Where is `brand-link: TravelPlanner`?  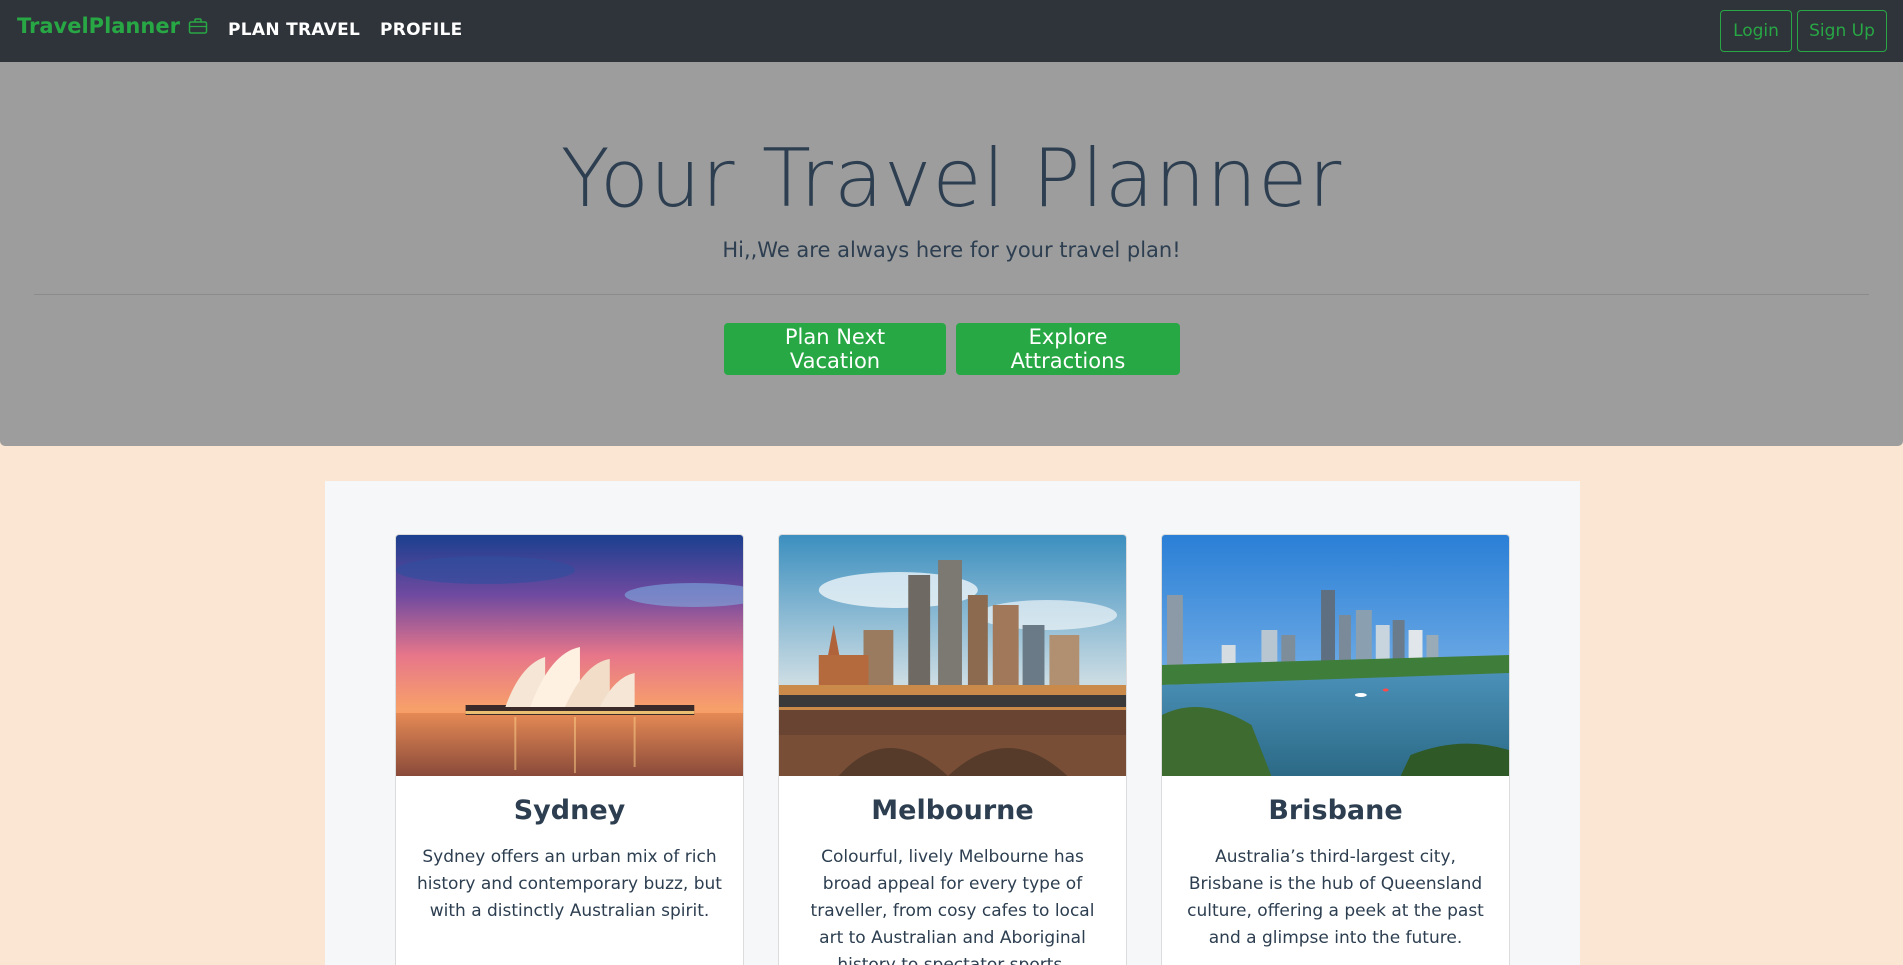 brand-link: TravelPlanner is located at coordinates (112, 26).